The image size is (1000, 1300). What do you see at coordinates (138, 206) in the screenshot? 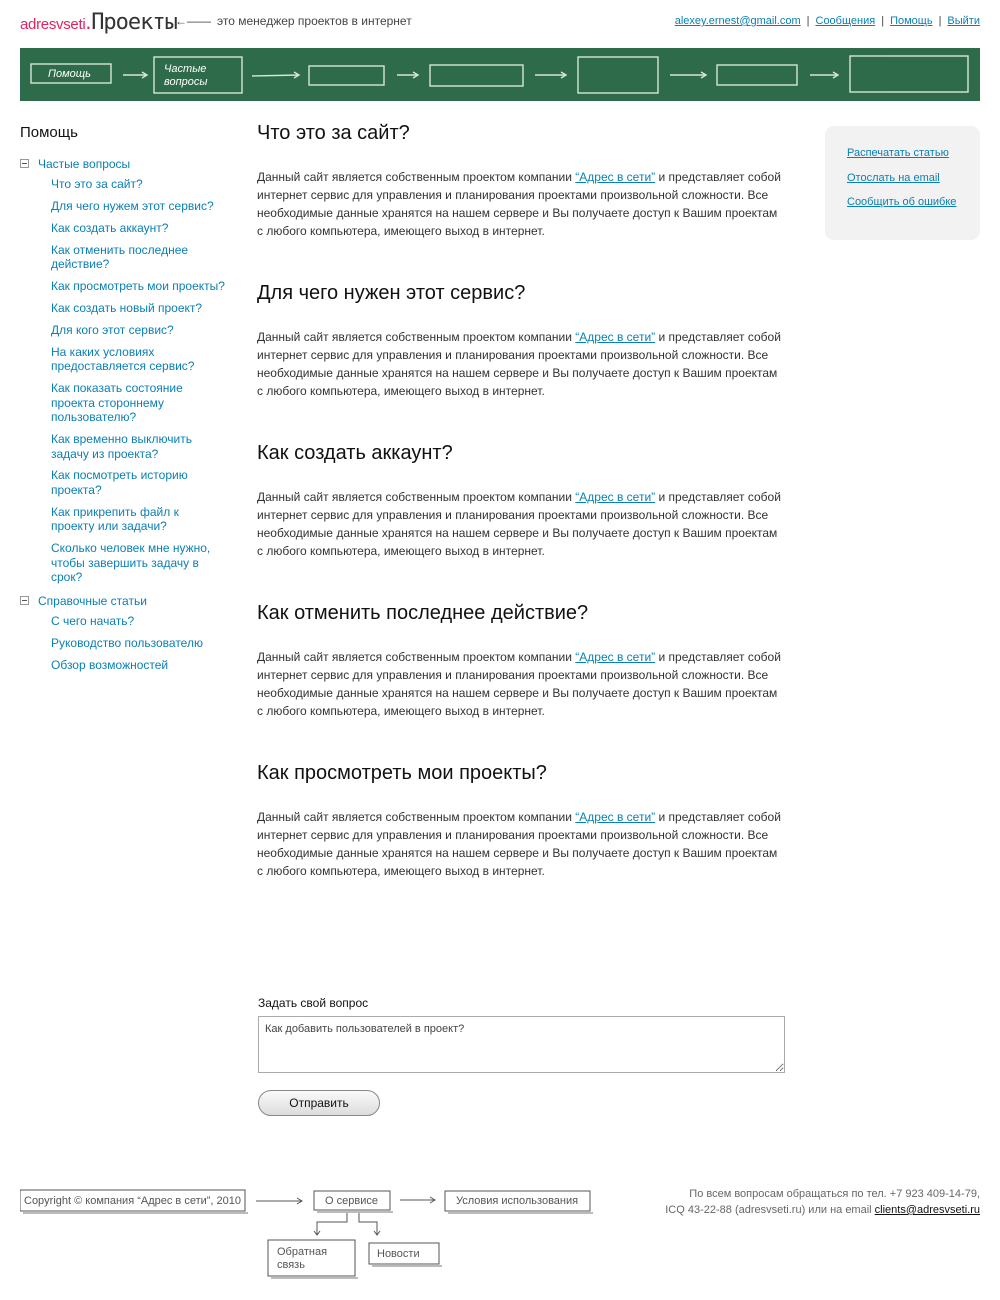
I see `faq-item: Для чего нужем этот сервис?` at bounding box center [138, 206].